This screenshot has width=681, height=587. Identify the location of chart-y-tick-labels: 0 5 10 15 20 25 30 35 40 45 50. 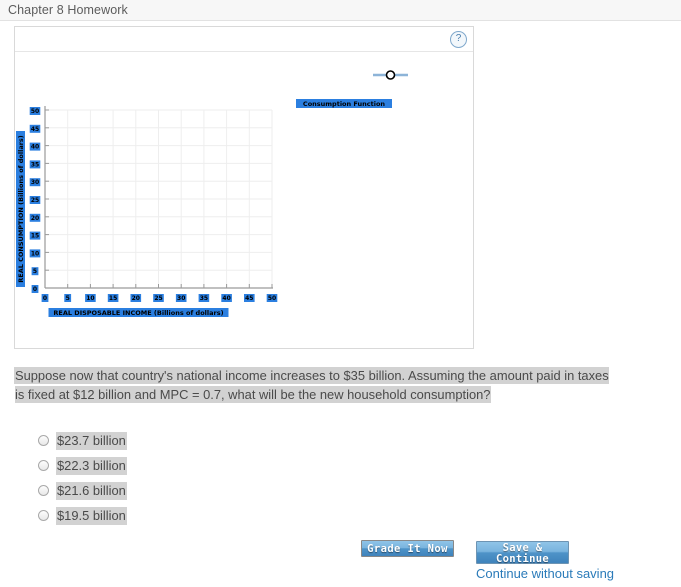
(35, 200).